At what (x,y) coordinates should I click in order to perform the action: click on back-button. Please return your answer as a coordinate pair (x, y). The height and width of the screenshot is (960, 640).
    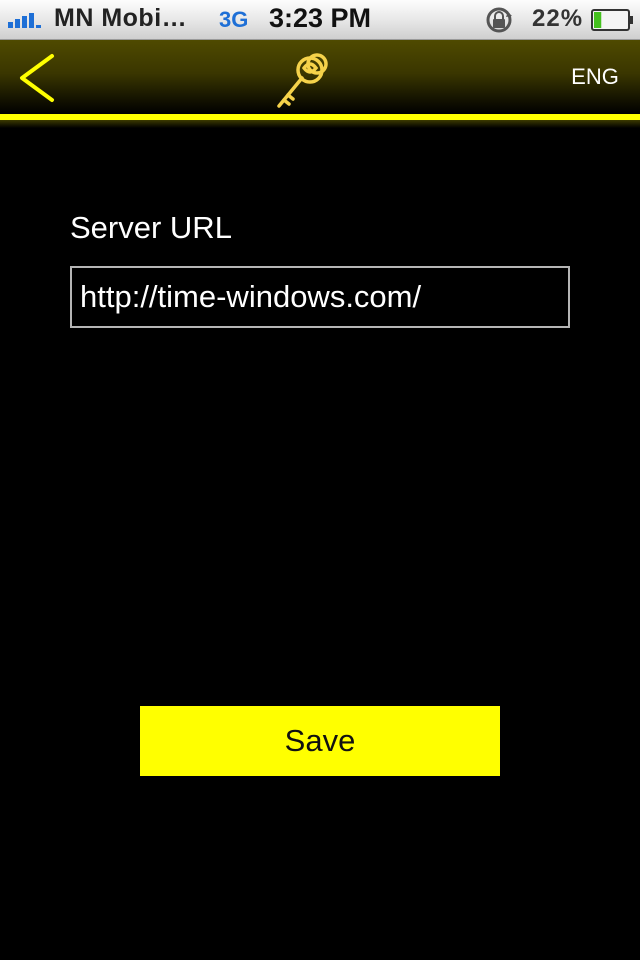
    Looking at the image, I should click on (38, 78).